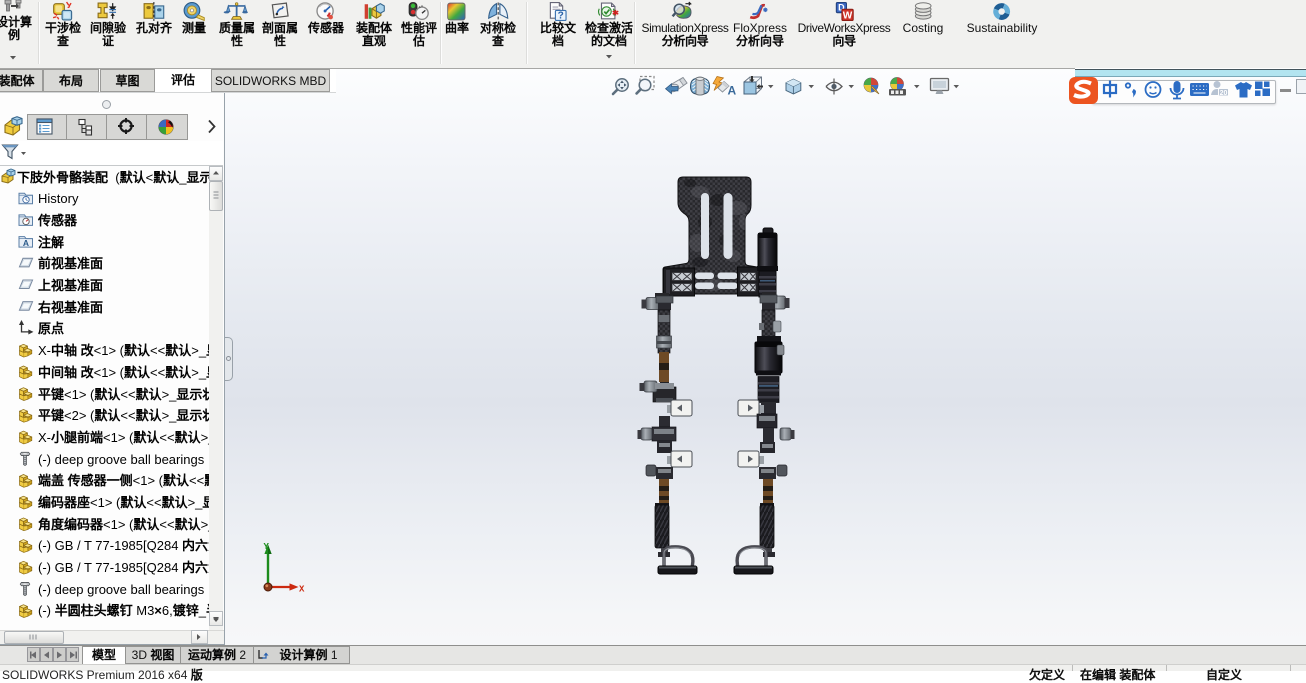  Describe the element at coordinates (848, 15) in the screenshot. I see `svg-text: W` at that location.